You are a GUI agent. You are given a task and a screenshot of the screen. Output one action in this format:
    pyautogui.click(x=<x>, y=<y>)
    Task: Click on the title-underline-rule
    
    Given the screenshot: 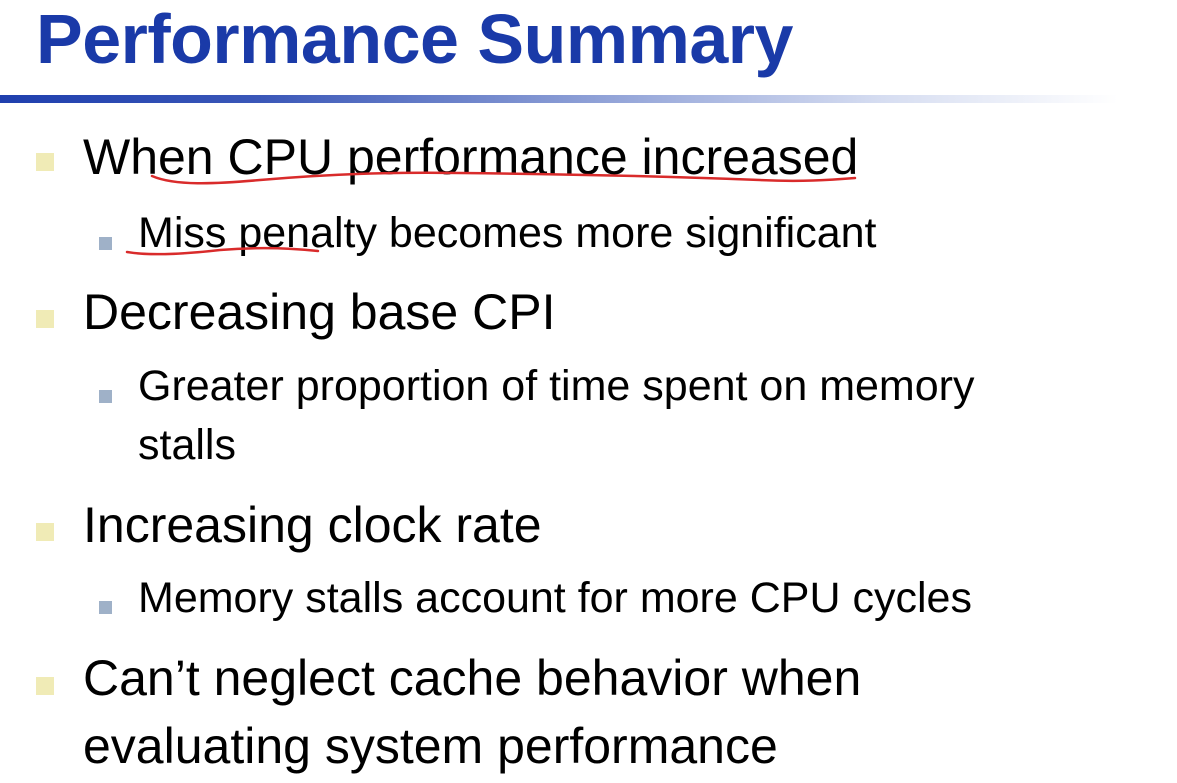 What is the action you would take?
    pyautogui.click(x=588, y=99)
    